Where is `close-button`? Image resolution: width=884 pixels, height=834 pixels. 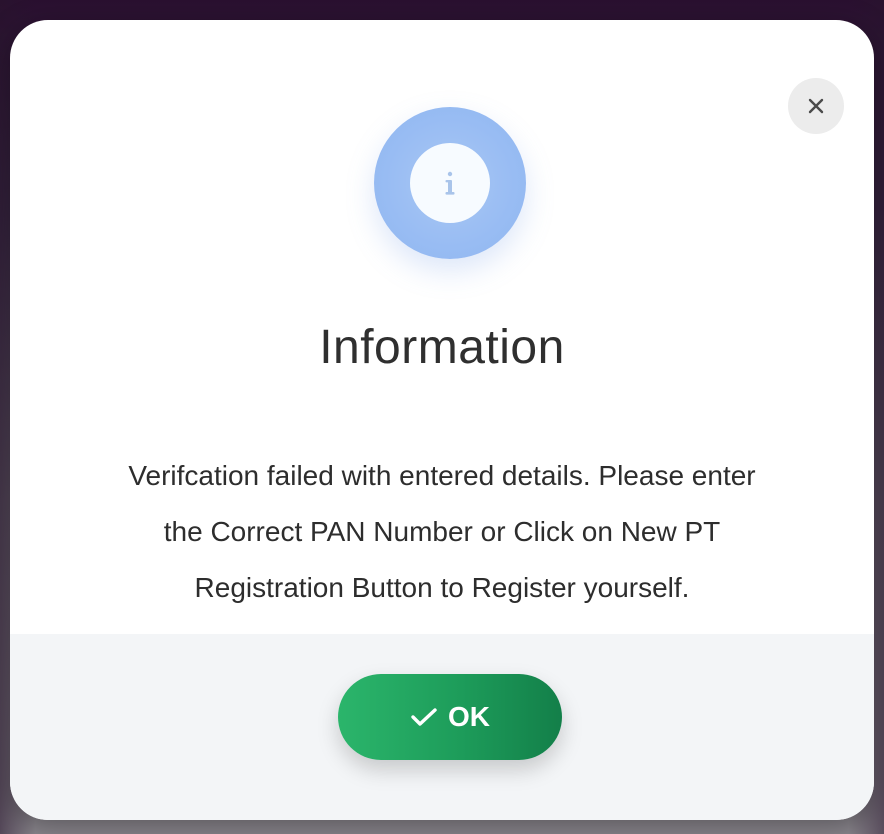 close-button is located at coordinates (816, 106).